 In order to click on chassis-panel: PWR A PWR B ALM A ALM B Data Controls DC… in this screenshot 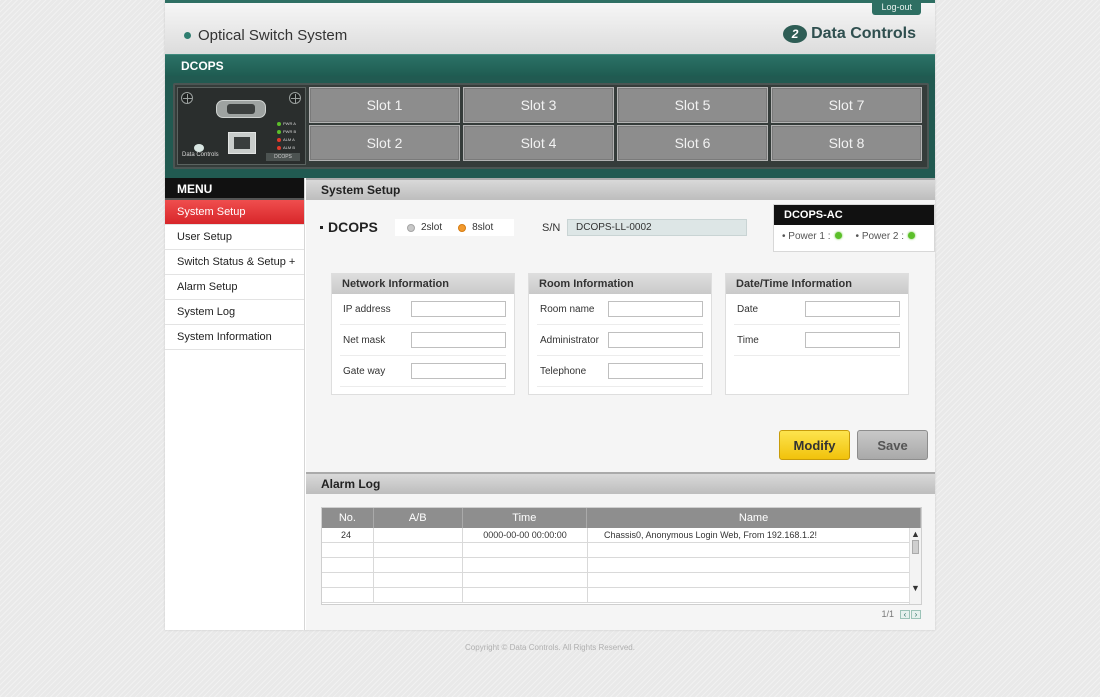, I will do `click(551, 126)`.